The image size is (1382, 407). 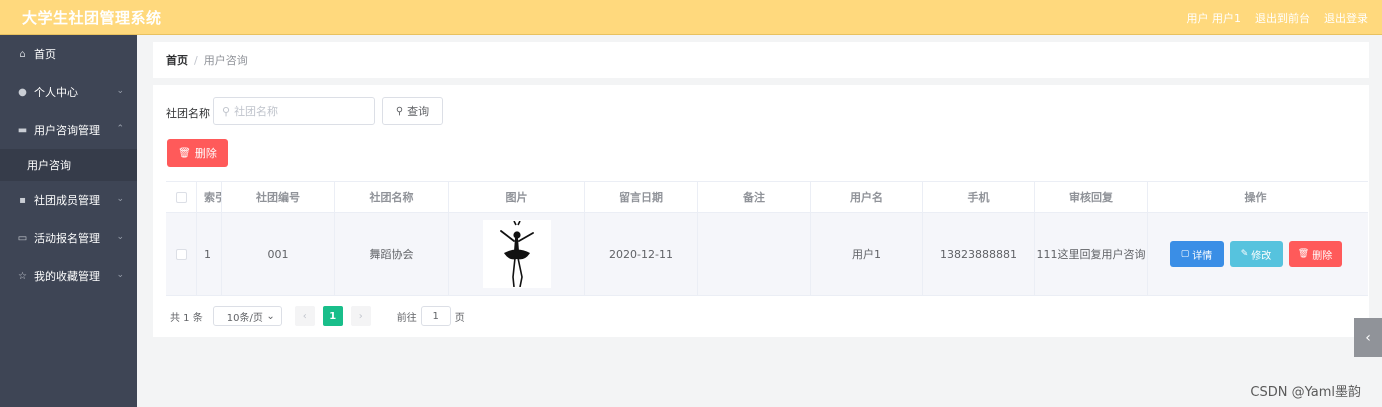 I want to click on row-checkbox, so click(x=181, y=254).